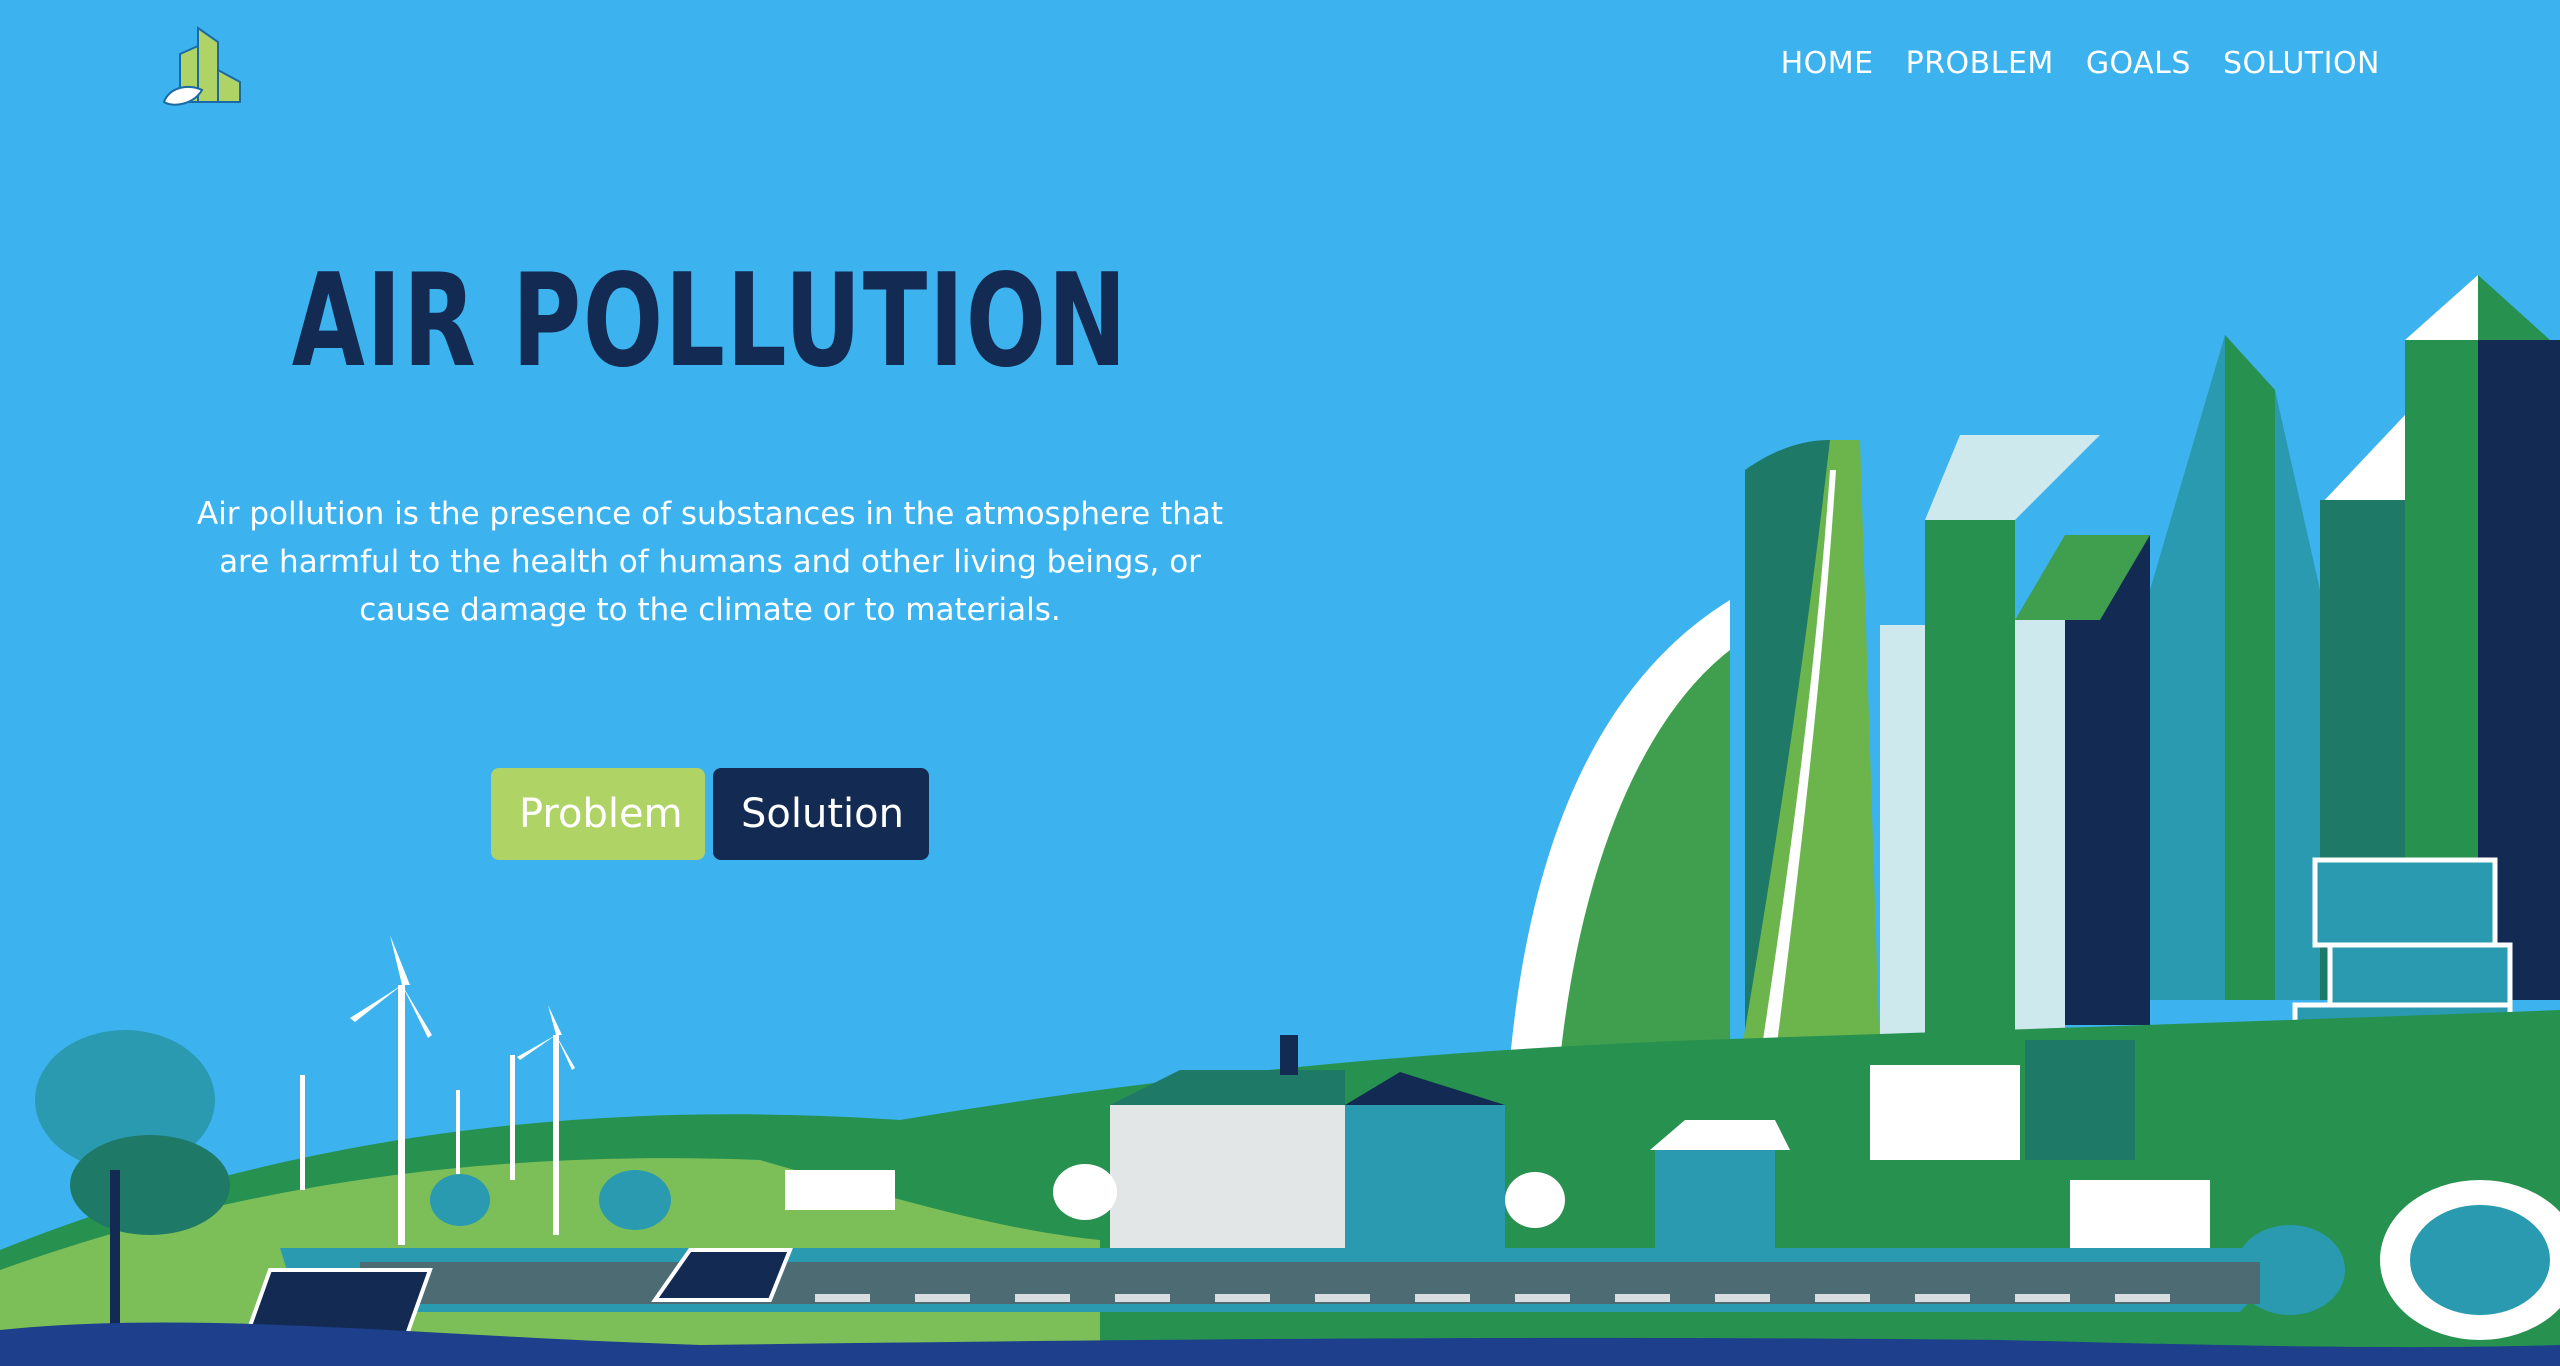 The height and width of the screenshot is (1366, 2560). I want to click on solution-button: Solution, so click(821, 814).